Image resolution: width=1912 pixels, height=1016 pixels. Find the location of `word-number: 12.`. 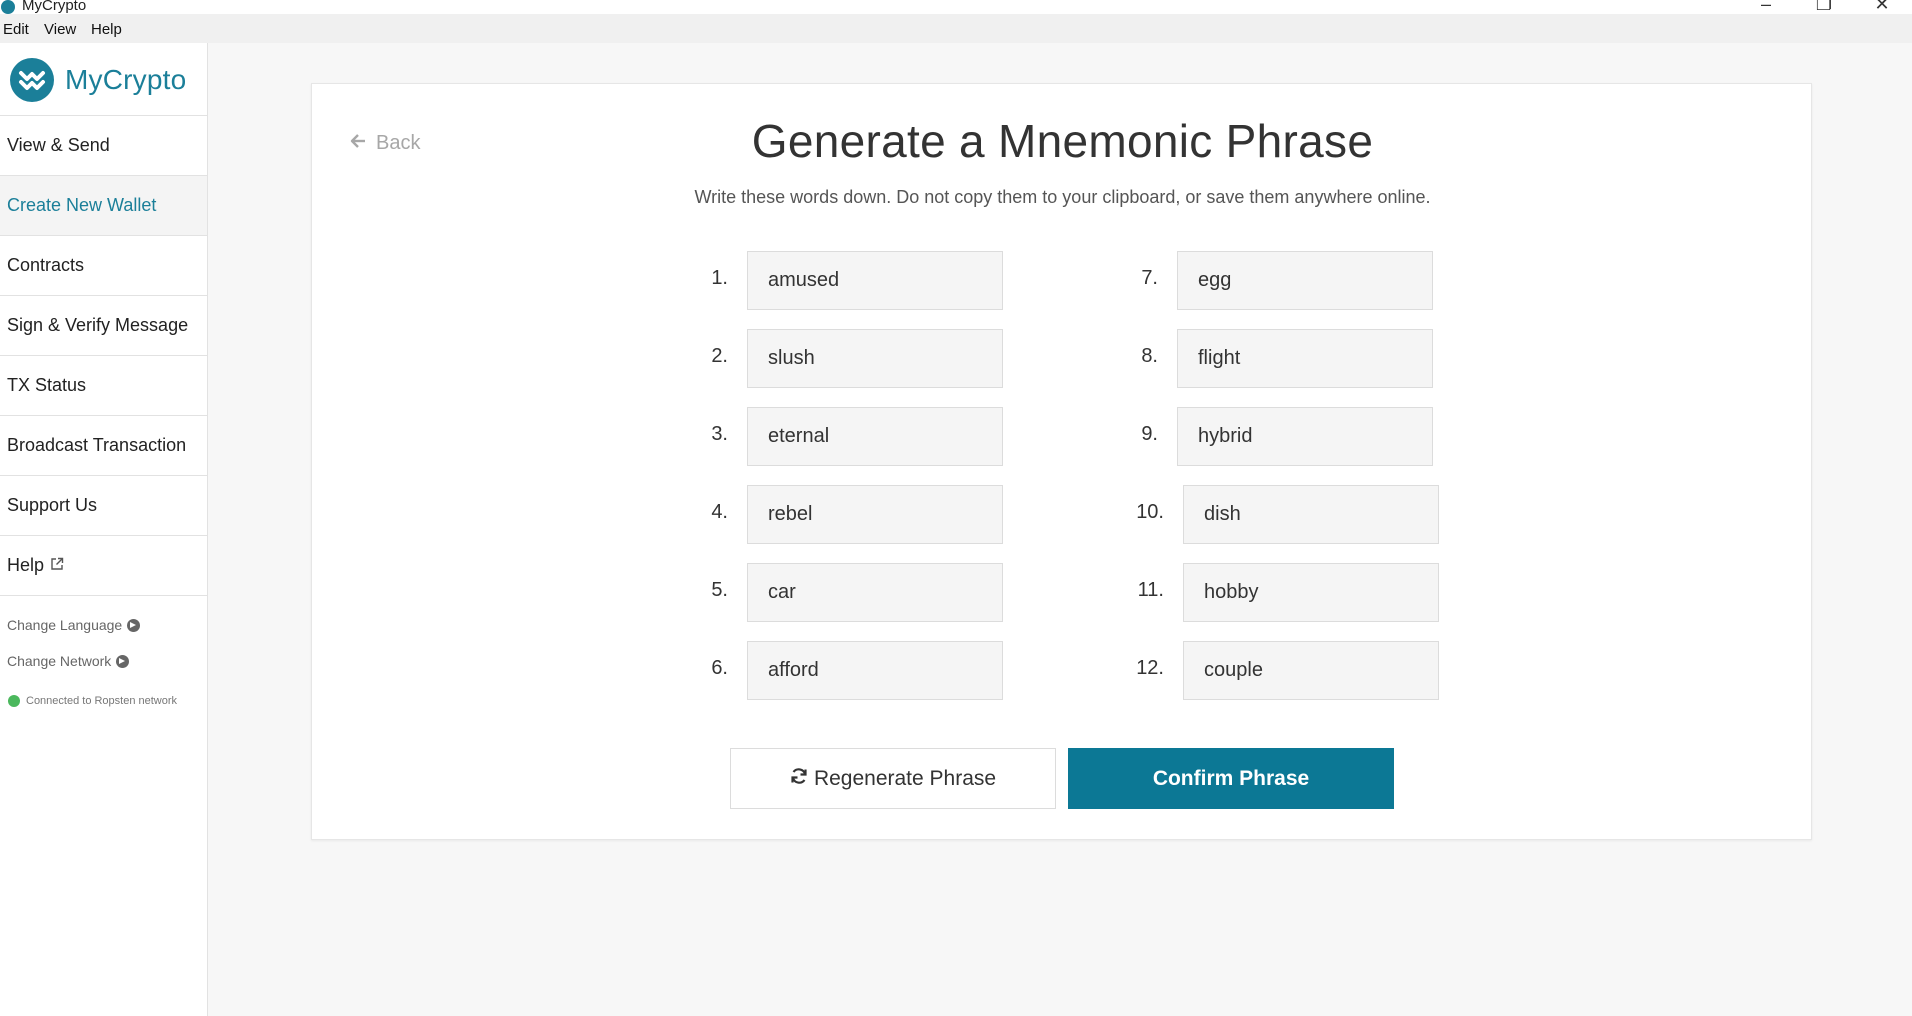

word-number: 12. is located at coordinates (1150, 668).